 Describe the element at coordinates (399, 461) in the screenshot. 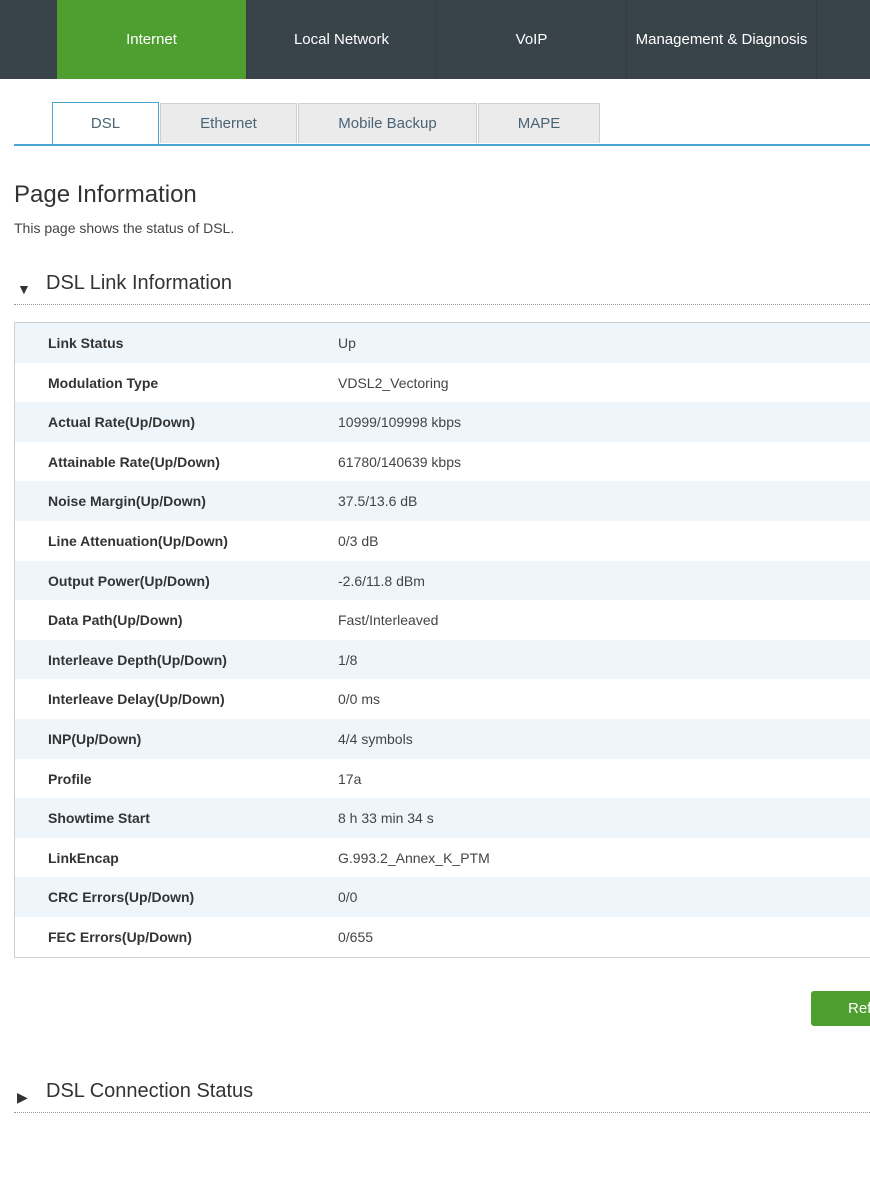

I see `row-value: 61780/140639 kbps` at that location.